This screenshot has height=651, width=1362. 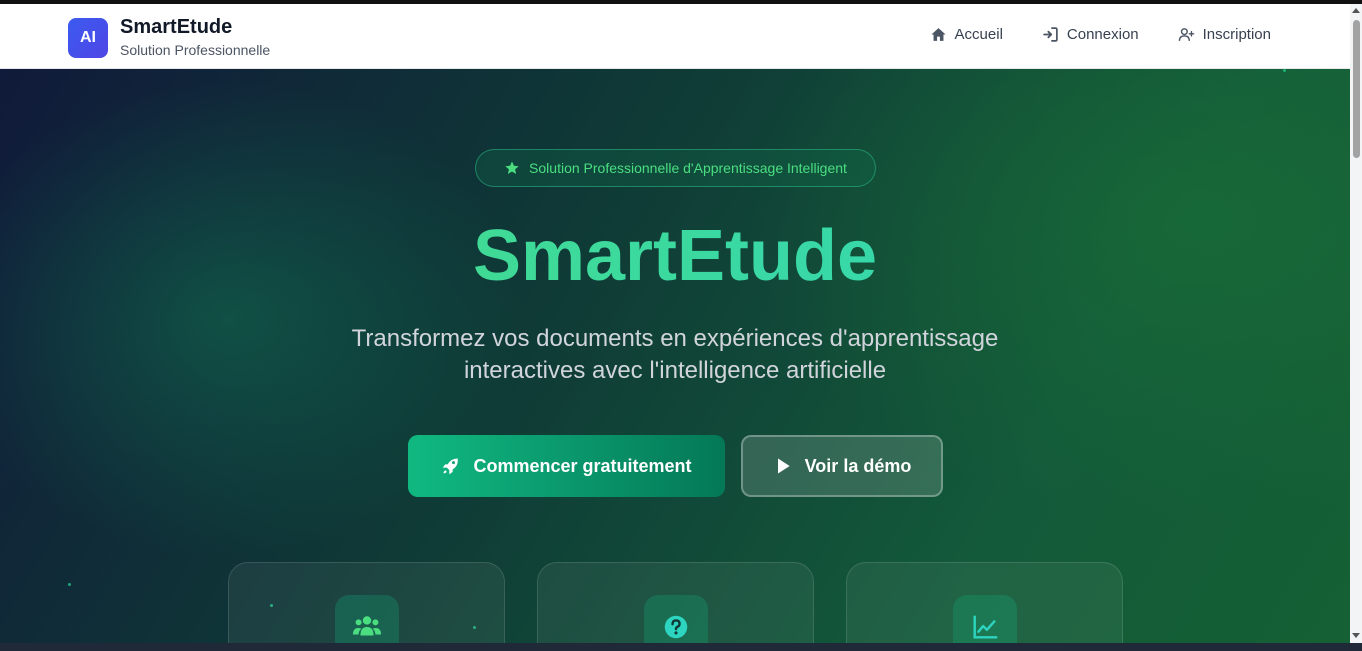 What do you see at coordinates (366, 626) in the screenshot?
I see `users-icon` at bounding box center [366, 626].